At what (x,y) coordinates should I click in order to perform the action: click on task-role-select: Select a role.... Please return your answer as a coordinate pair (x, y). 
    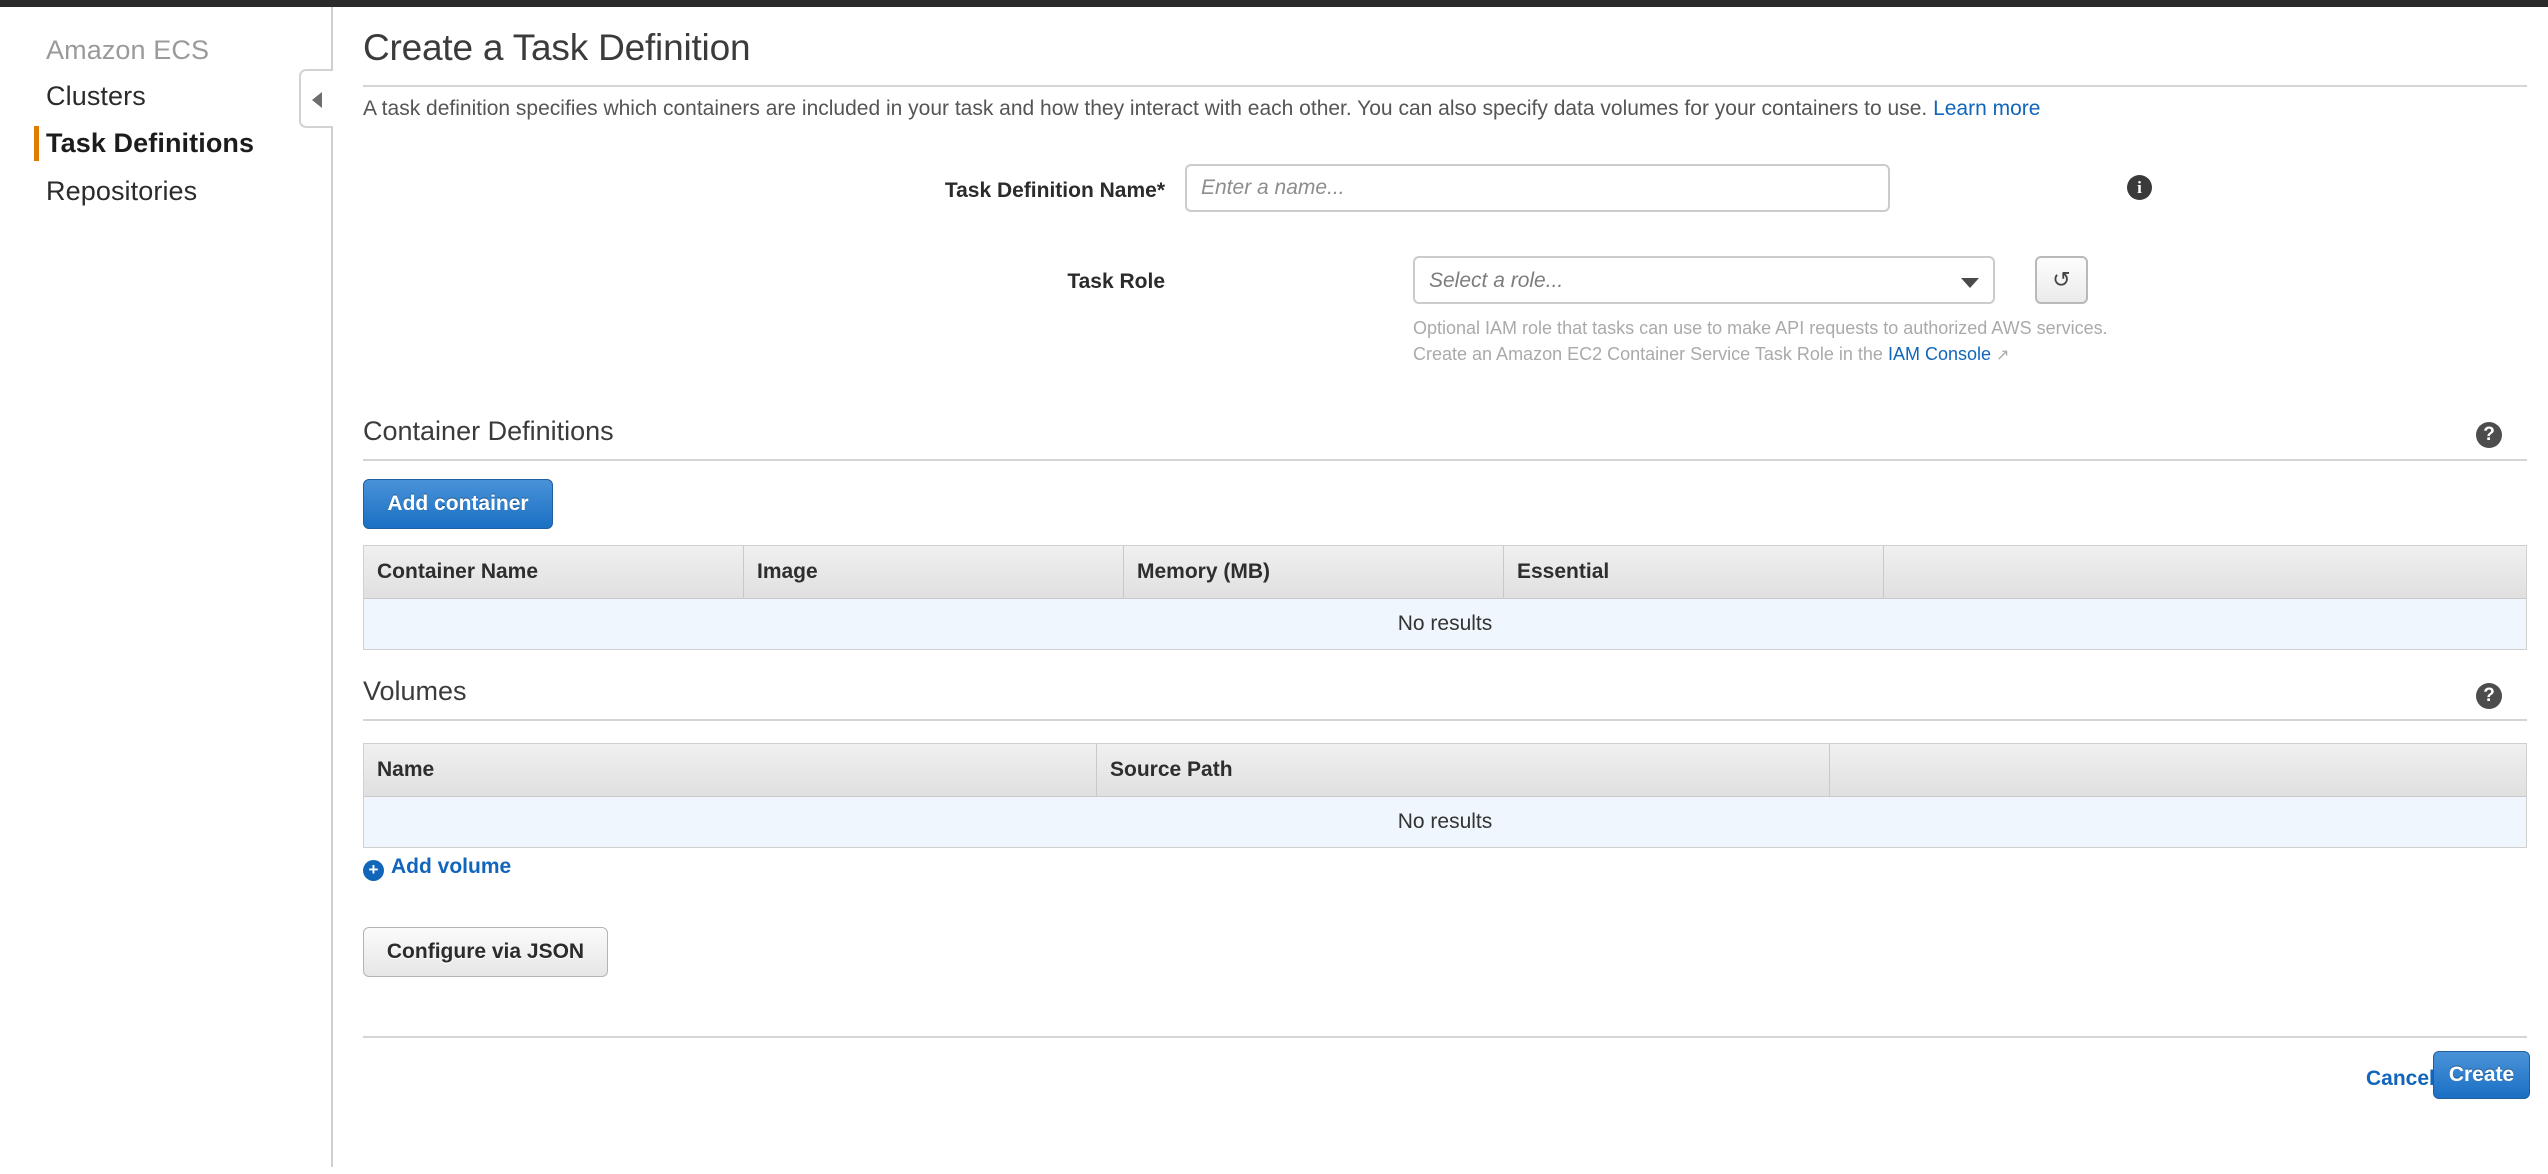
    Looking at the image, I should click on (1704, 280).